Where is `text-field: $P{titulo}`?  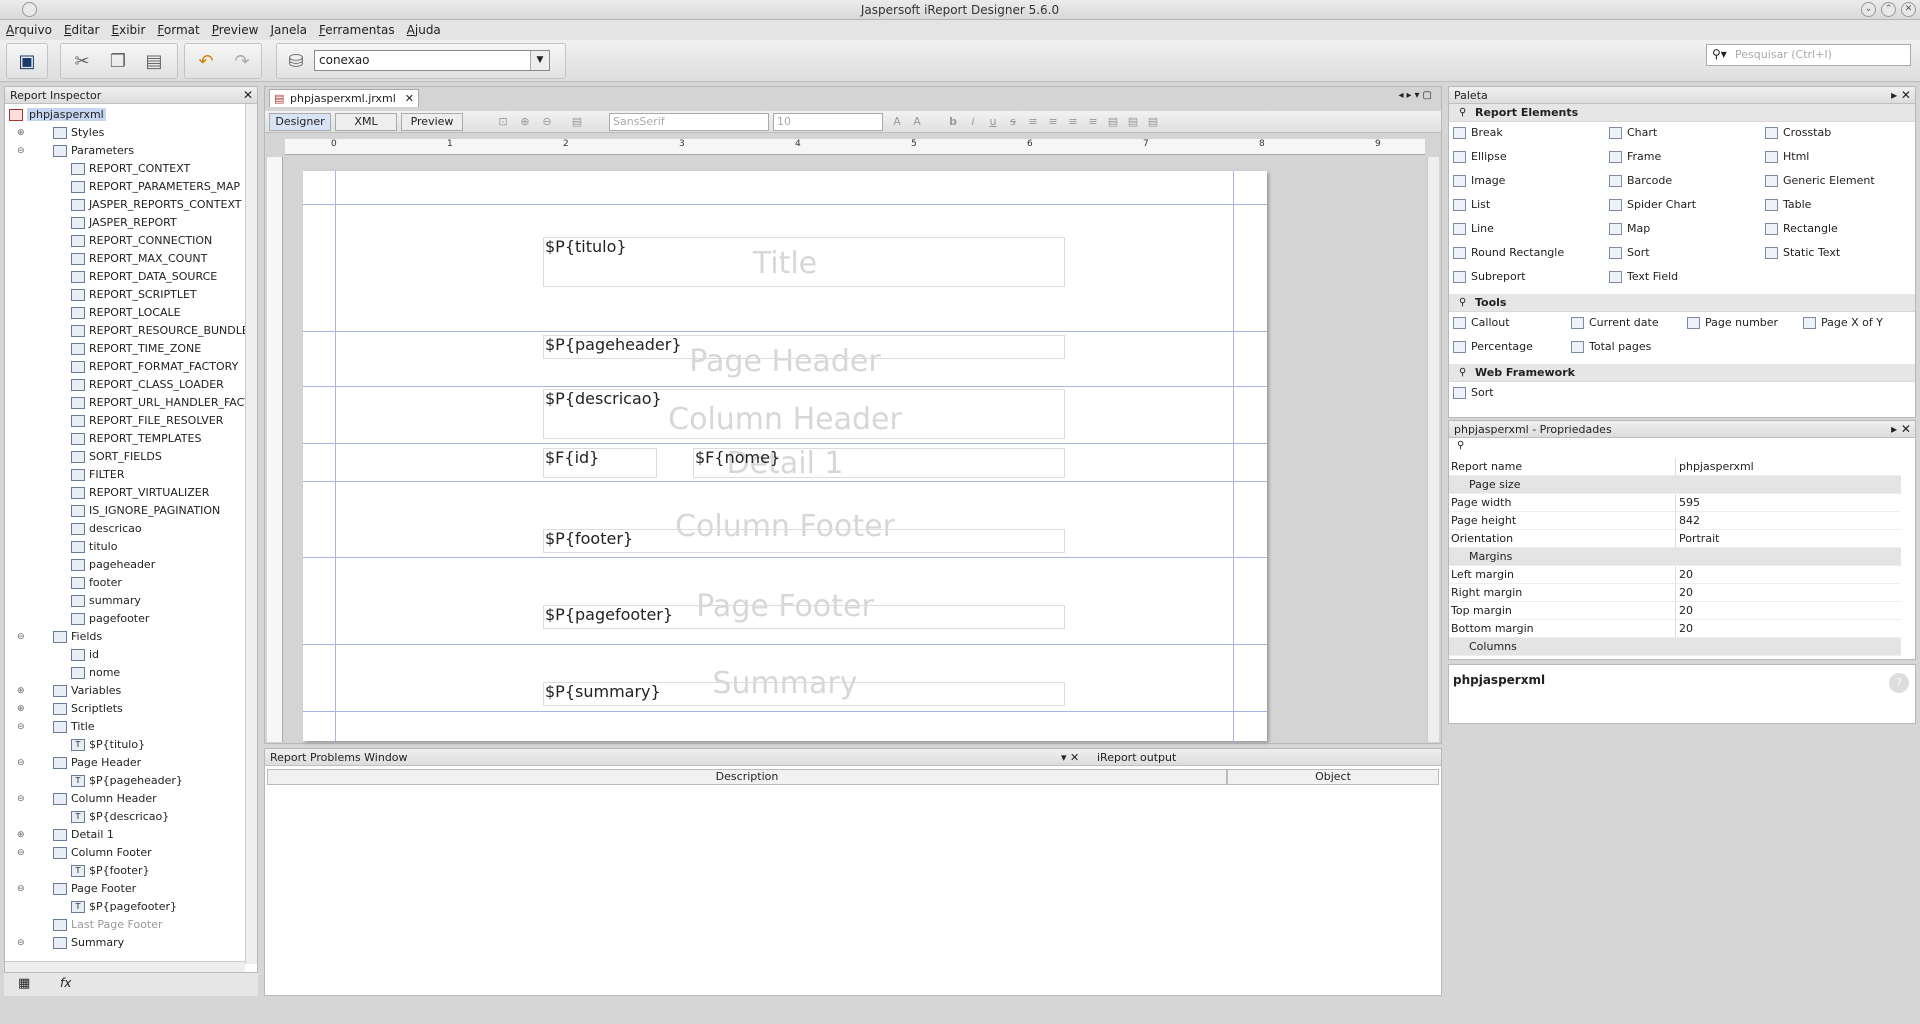
text-field: $P{titulo} is located at coordinates (804, 262).